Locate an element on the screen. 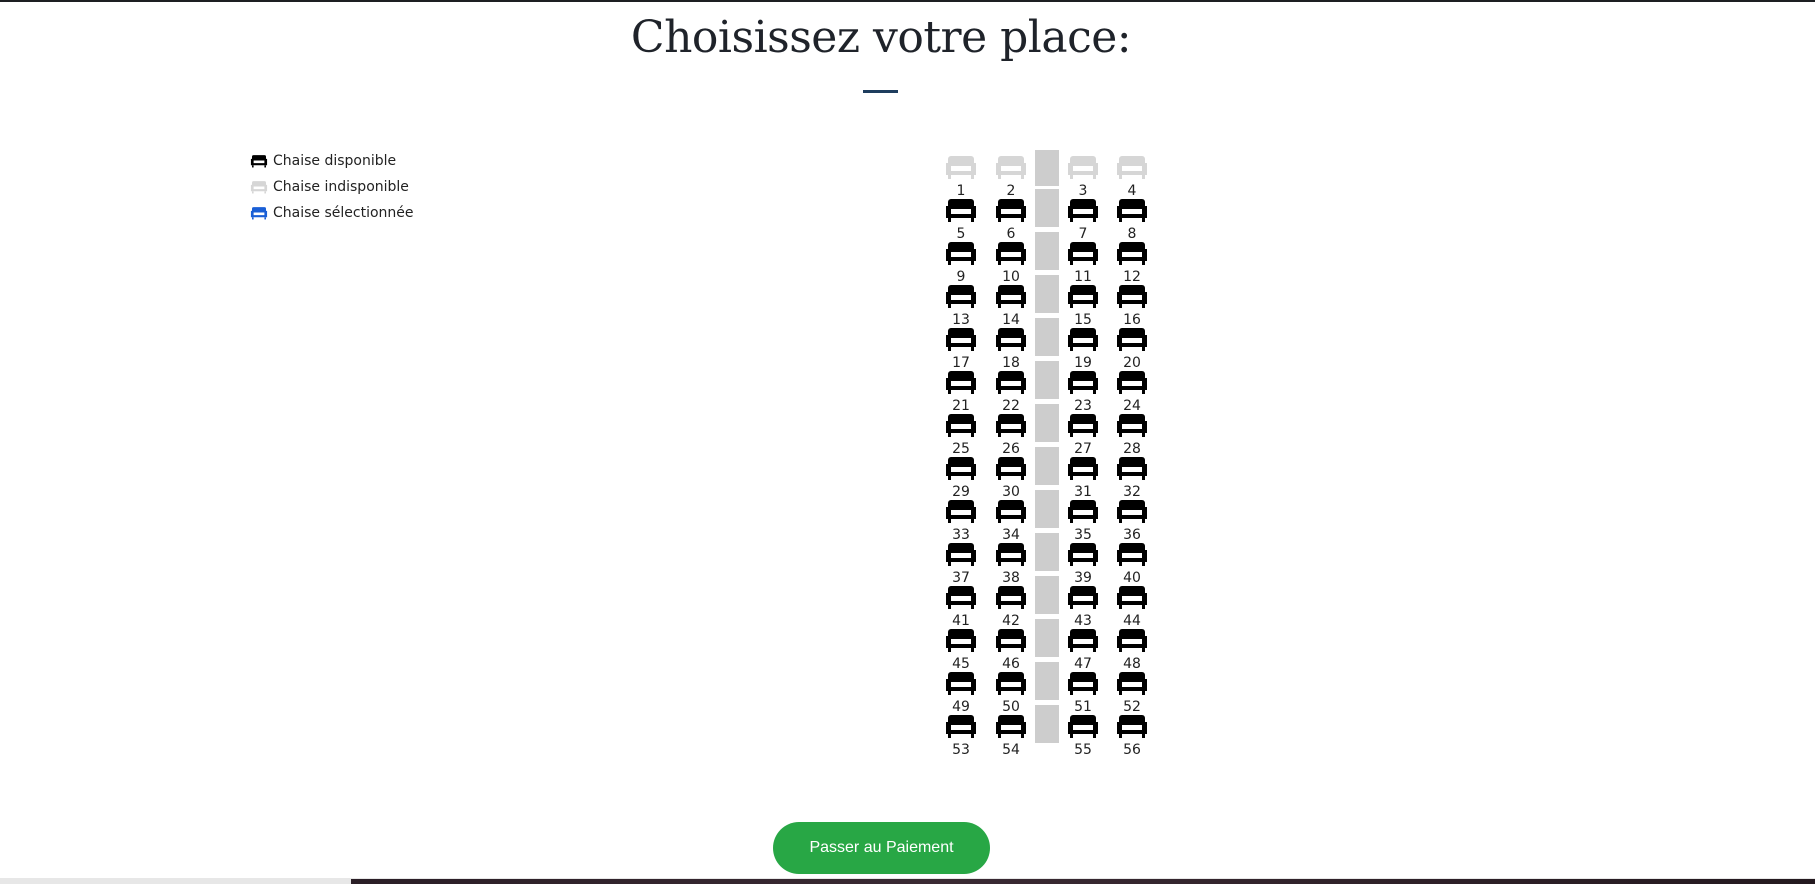 The image size is (1815, 884). taskbar-strip is located at coordinates (1083, 881).